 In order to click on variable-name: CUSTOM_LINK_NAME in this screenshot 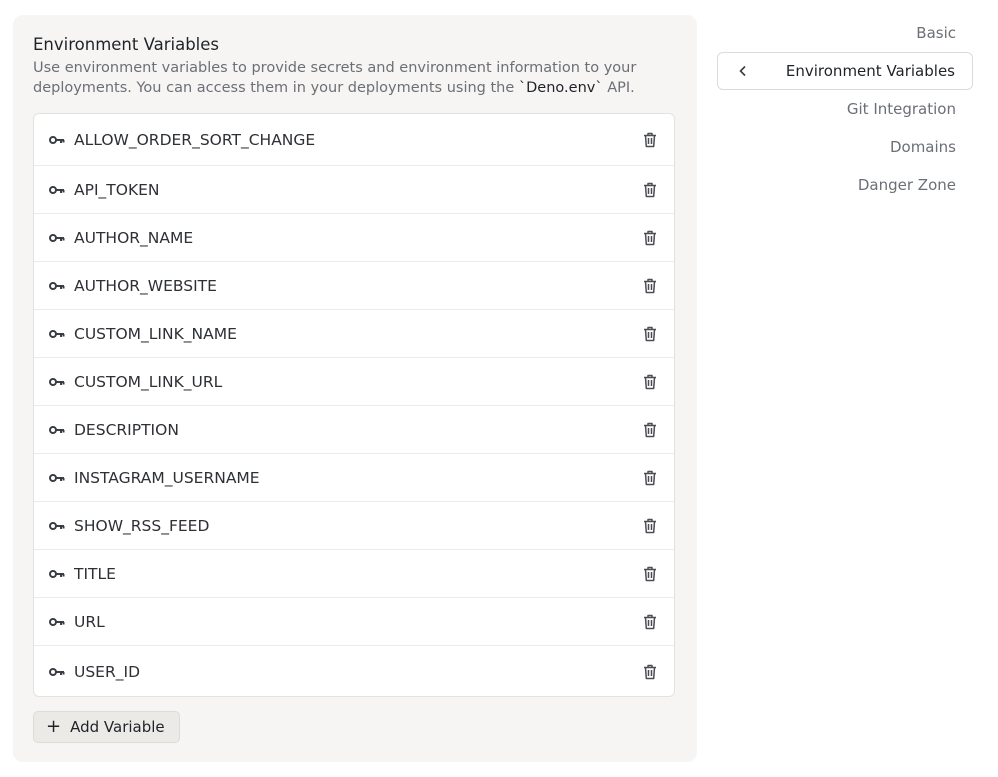, I will do `click(155, 333)`.